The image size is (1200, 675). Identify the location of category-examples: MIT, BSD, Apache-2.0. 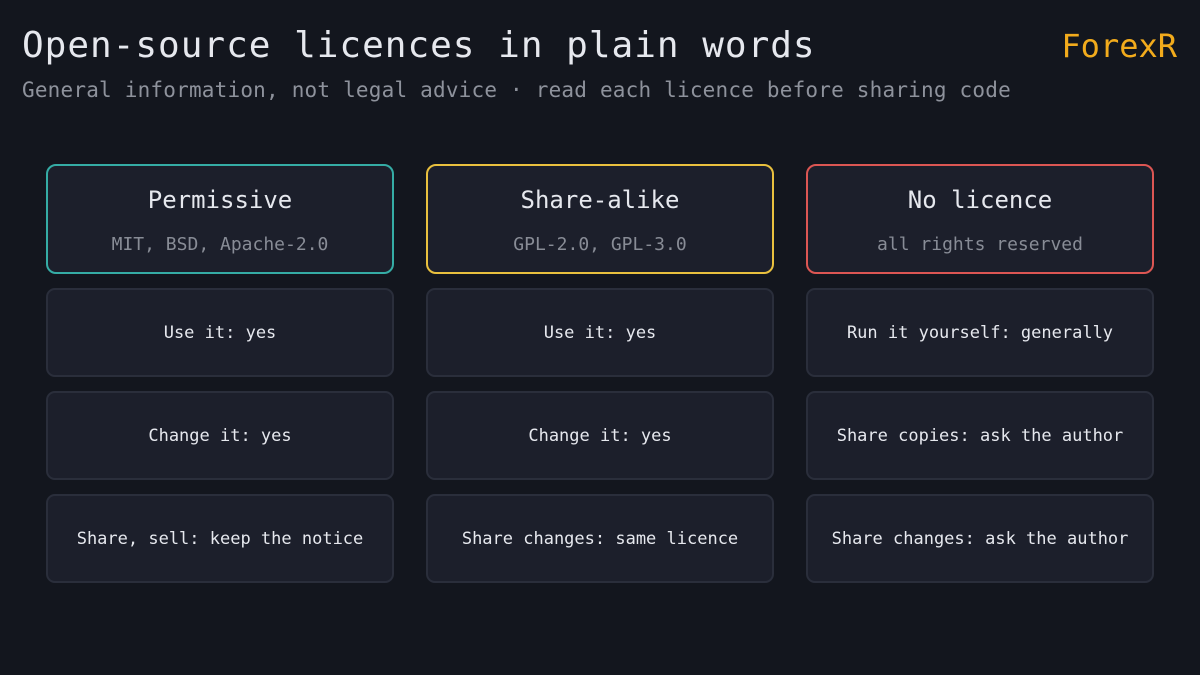
(220, 244).